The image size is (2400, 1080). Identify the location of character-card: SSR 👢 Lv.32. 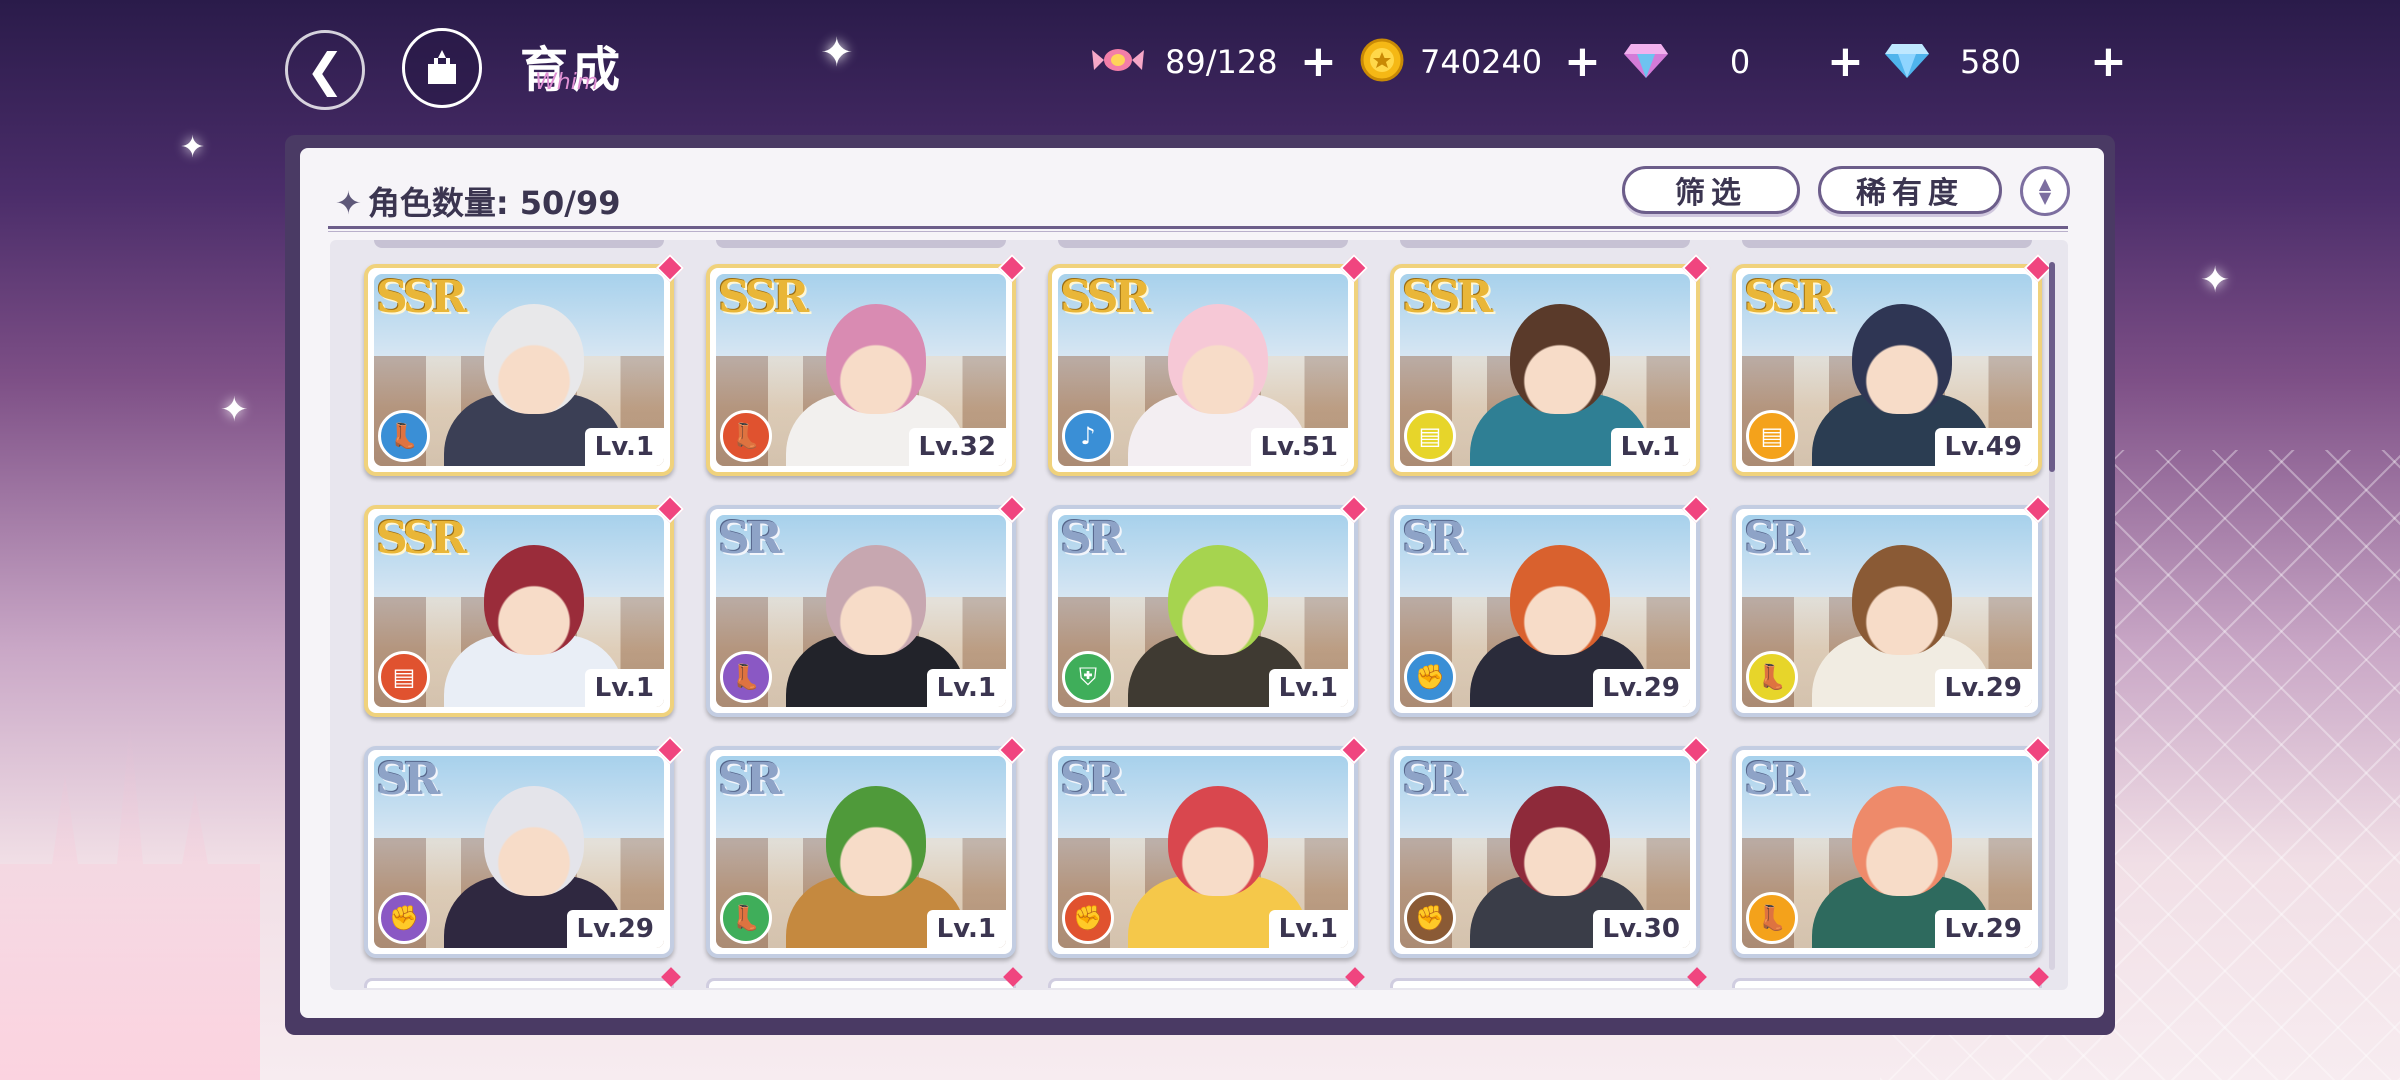
(866, 364).